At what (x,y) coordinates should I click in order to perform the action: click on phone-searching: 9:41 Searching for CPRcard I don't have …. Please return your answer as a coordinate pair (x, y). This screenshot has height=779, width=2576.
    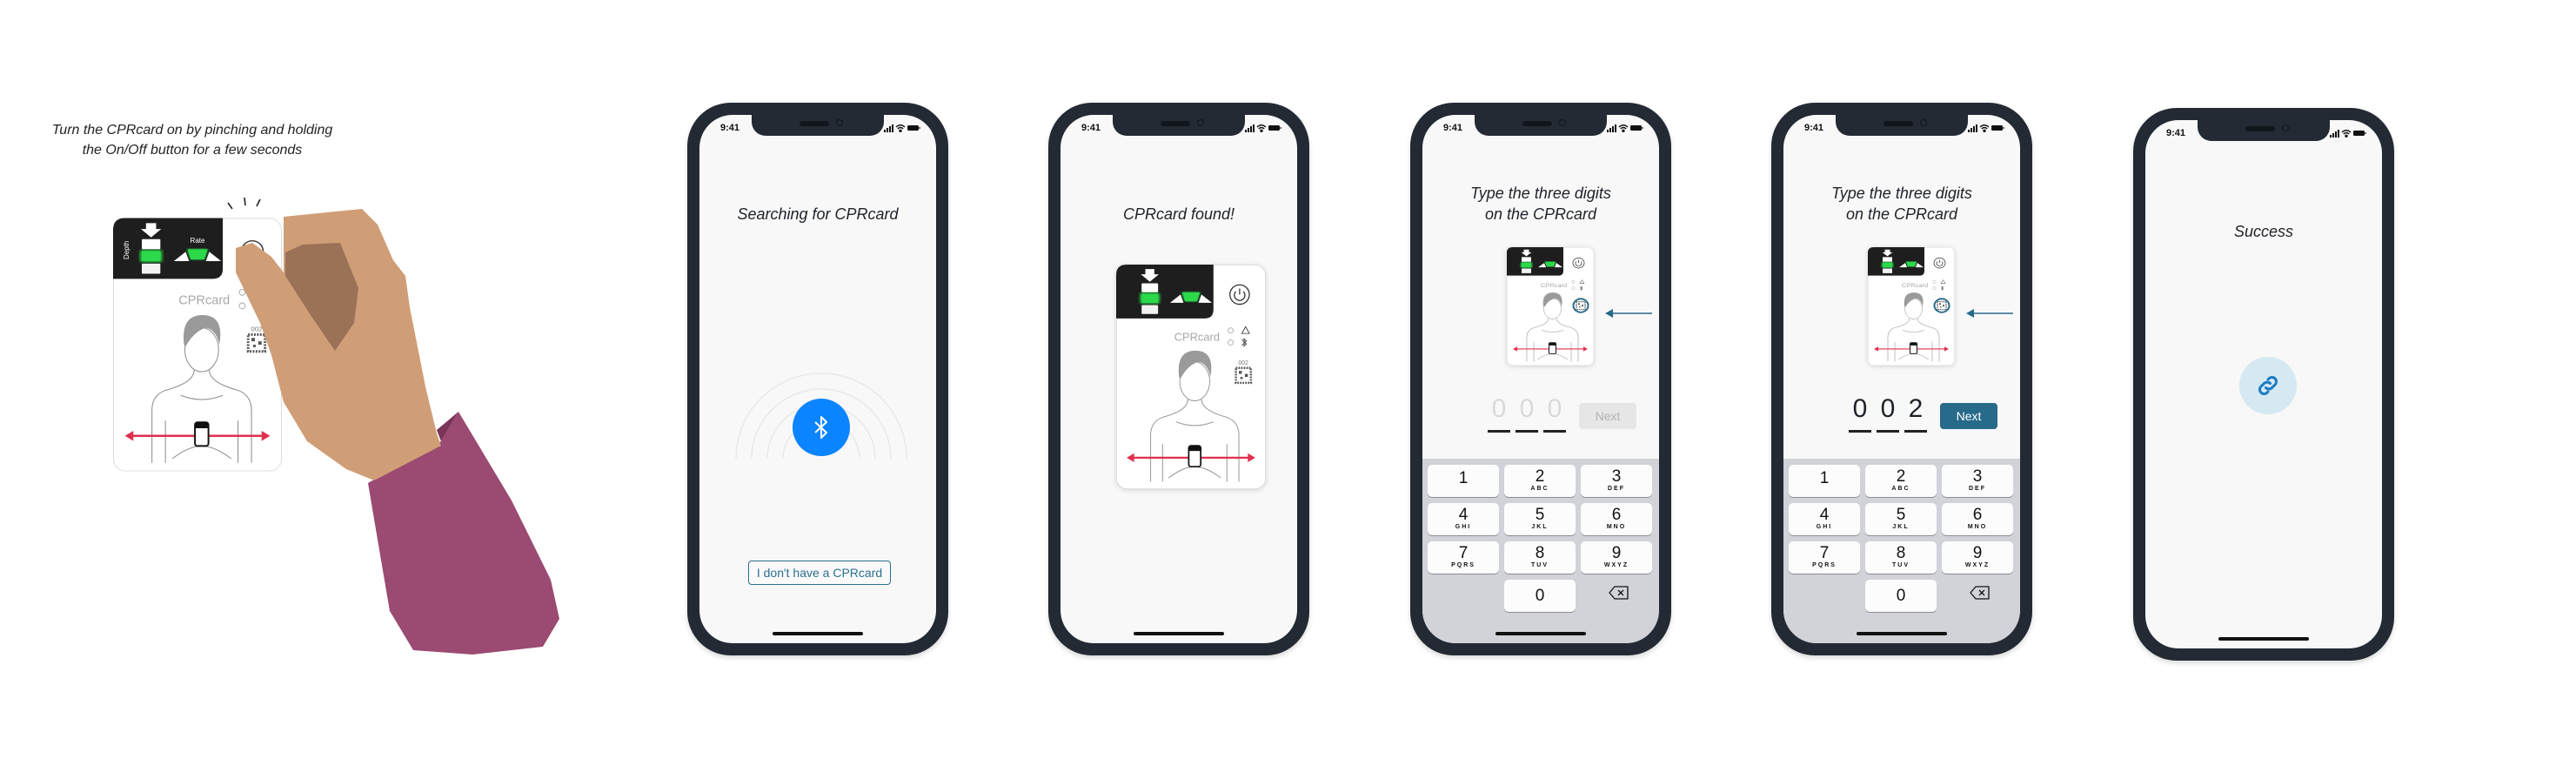
    Looking at the image, I should click on (817, 379).